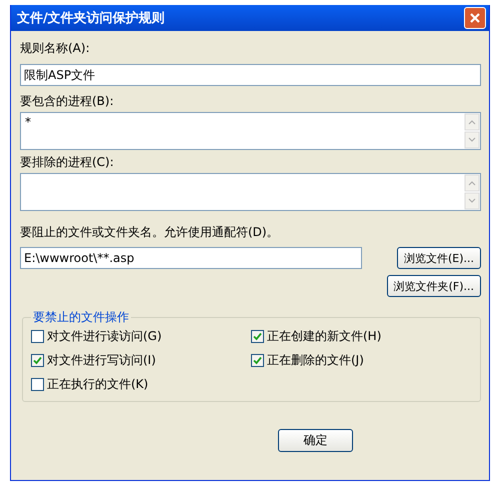 The height and width of the screenshot is (486, 500). What do you see at coordinates (250, 75) in the screenshot?
I see `input-field: 限制ASP文件` at bounding box center [250, 75].